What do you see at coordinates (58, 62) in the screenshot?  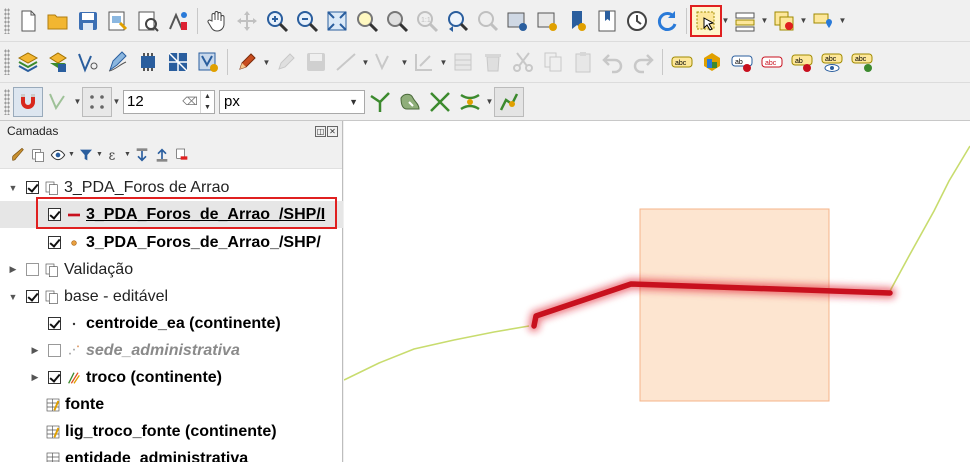 I see `new-layer-button` at bounding box center [58, 62].